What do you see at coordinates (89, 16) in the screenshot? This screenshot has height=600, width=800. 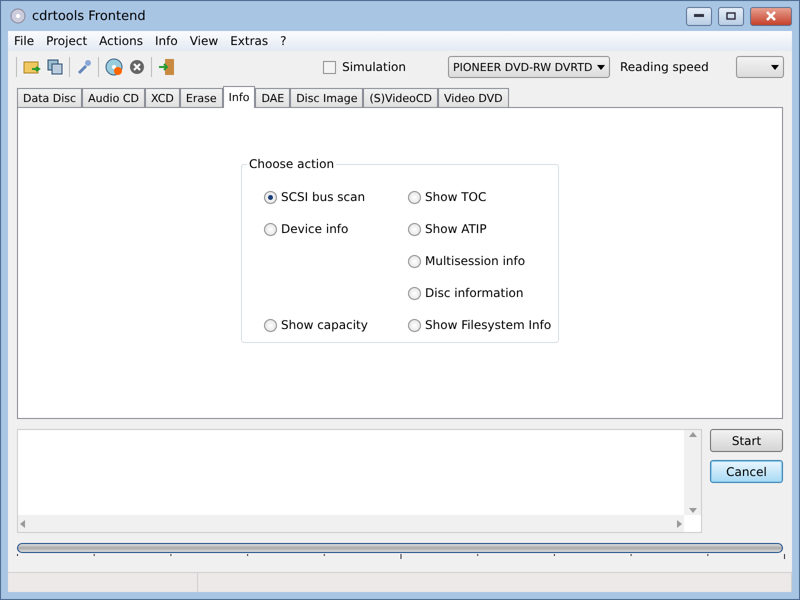 I see `window-title: cdrtools Frontend` at bounding box center [89, 16].